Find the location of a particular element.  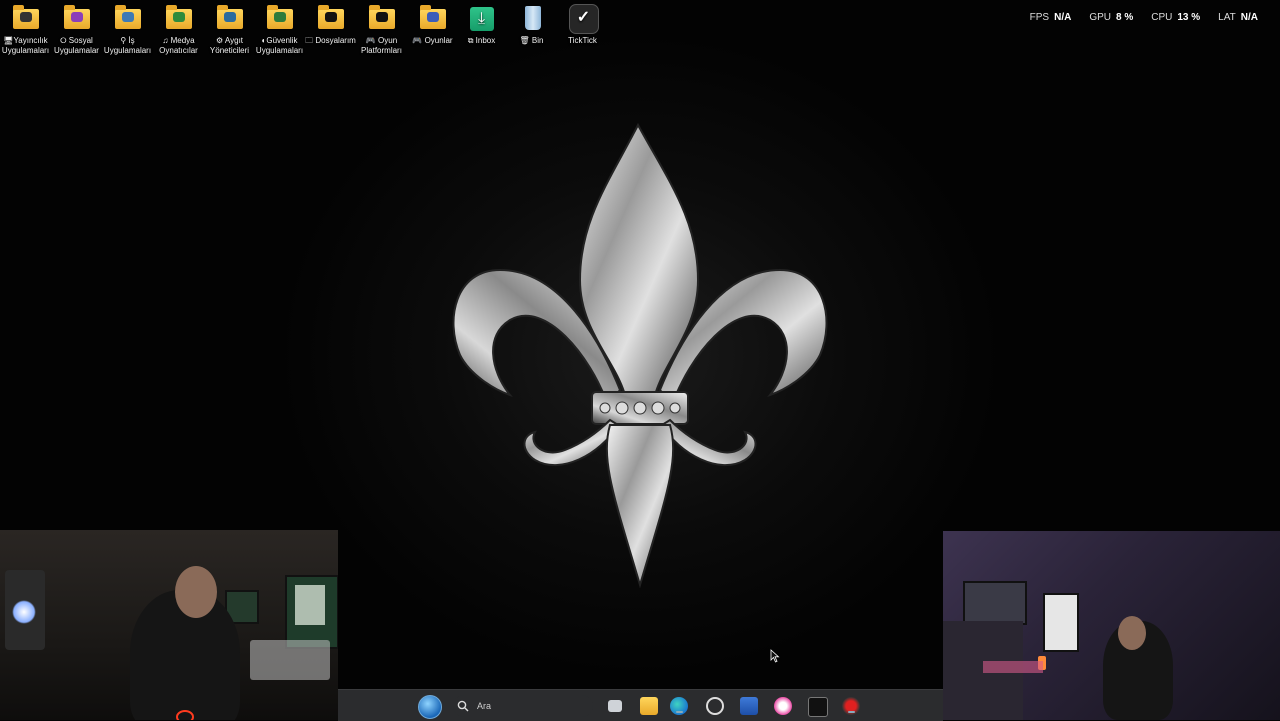

desktop-icon-yayincilik: 🖥Yayıncılık Uygulamaları is located at coordinates (25, 30).